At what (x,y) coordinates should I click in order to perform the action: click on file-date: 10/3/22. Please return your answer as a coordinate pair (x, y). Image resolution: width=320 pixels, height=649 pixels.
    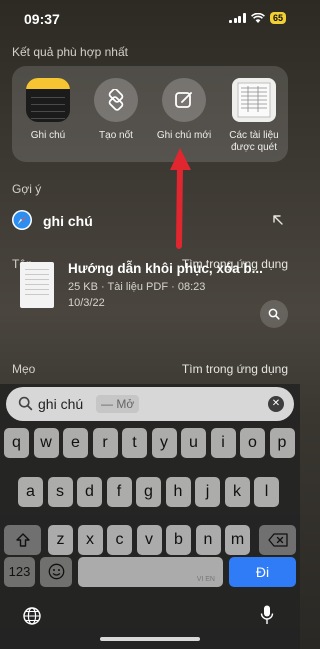
    Looking at the image, I should click on (86, 303).